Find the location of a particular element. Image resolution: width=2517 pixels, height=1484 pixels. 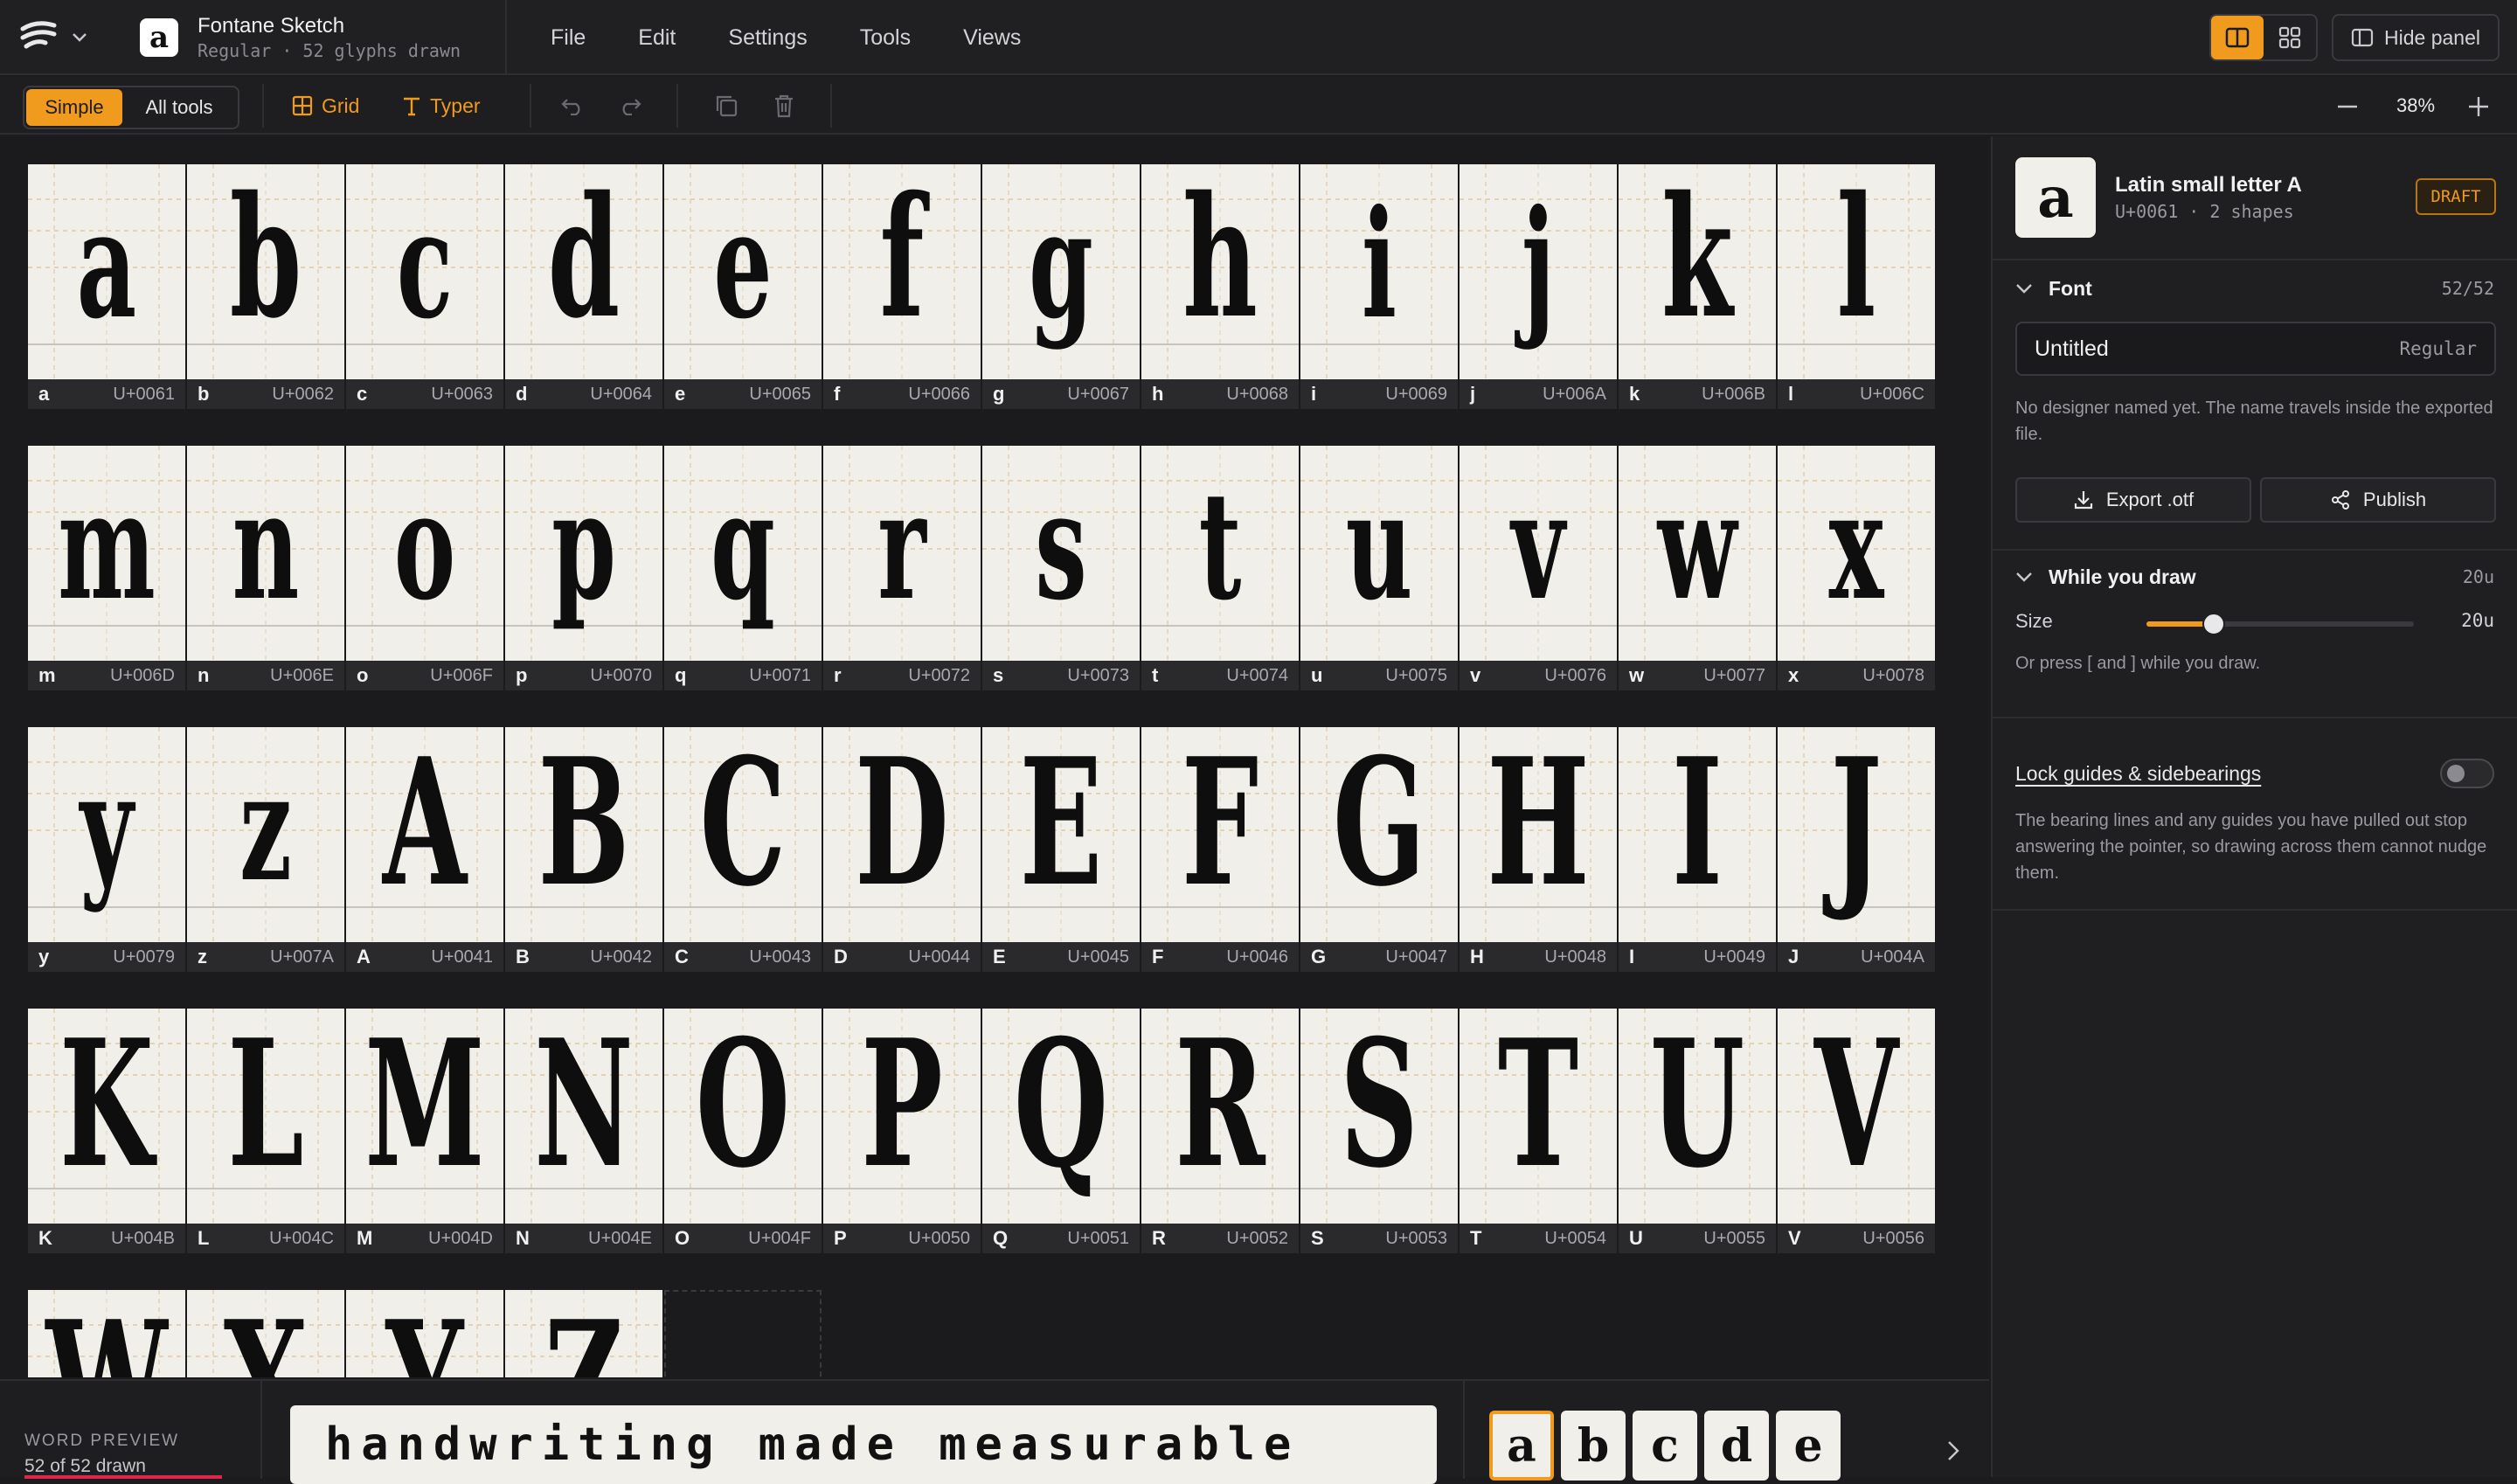

glyph-cell: s s U+0073 is located at coordinates (1061, 568).